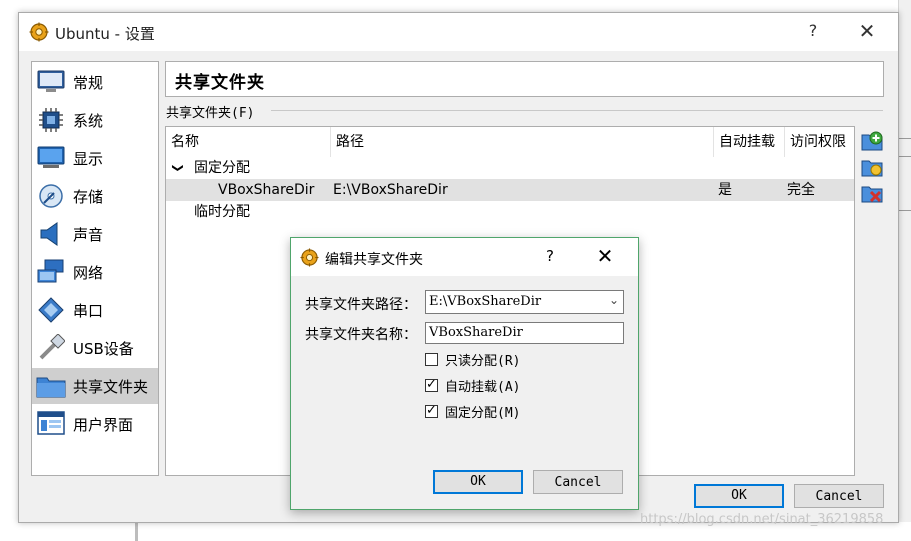  What do you see at coordinates (524, 333) in the screenshot?
I see `folder-name-field: VBoxShareDir` at bounding box center [524, 333].